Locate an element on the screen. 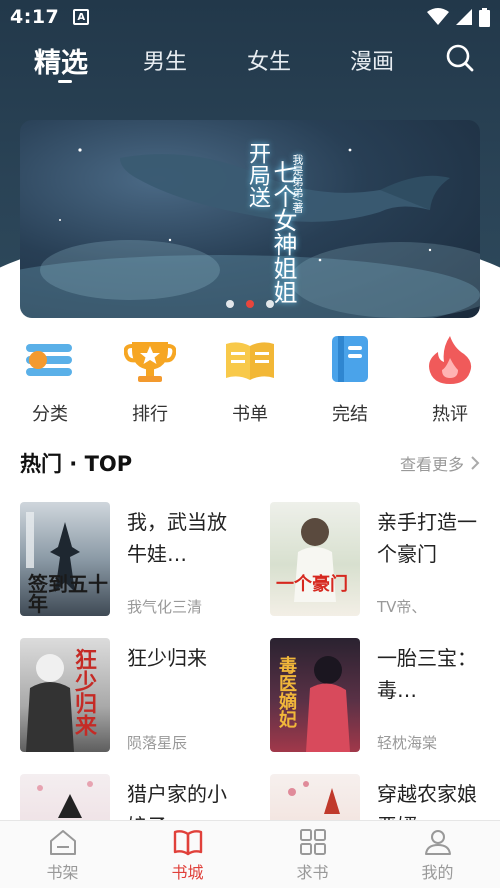 The height and width of the screenshot is (888, 500). shortcut-label: 书单 is located at coordinates (250, 414).